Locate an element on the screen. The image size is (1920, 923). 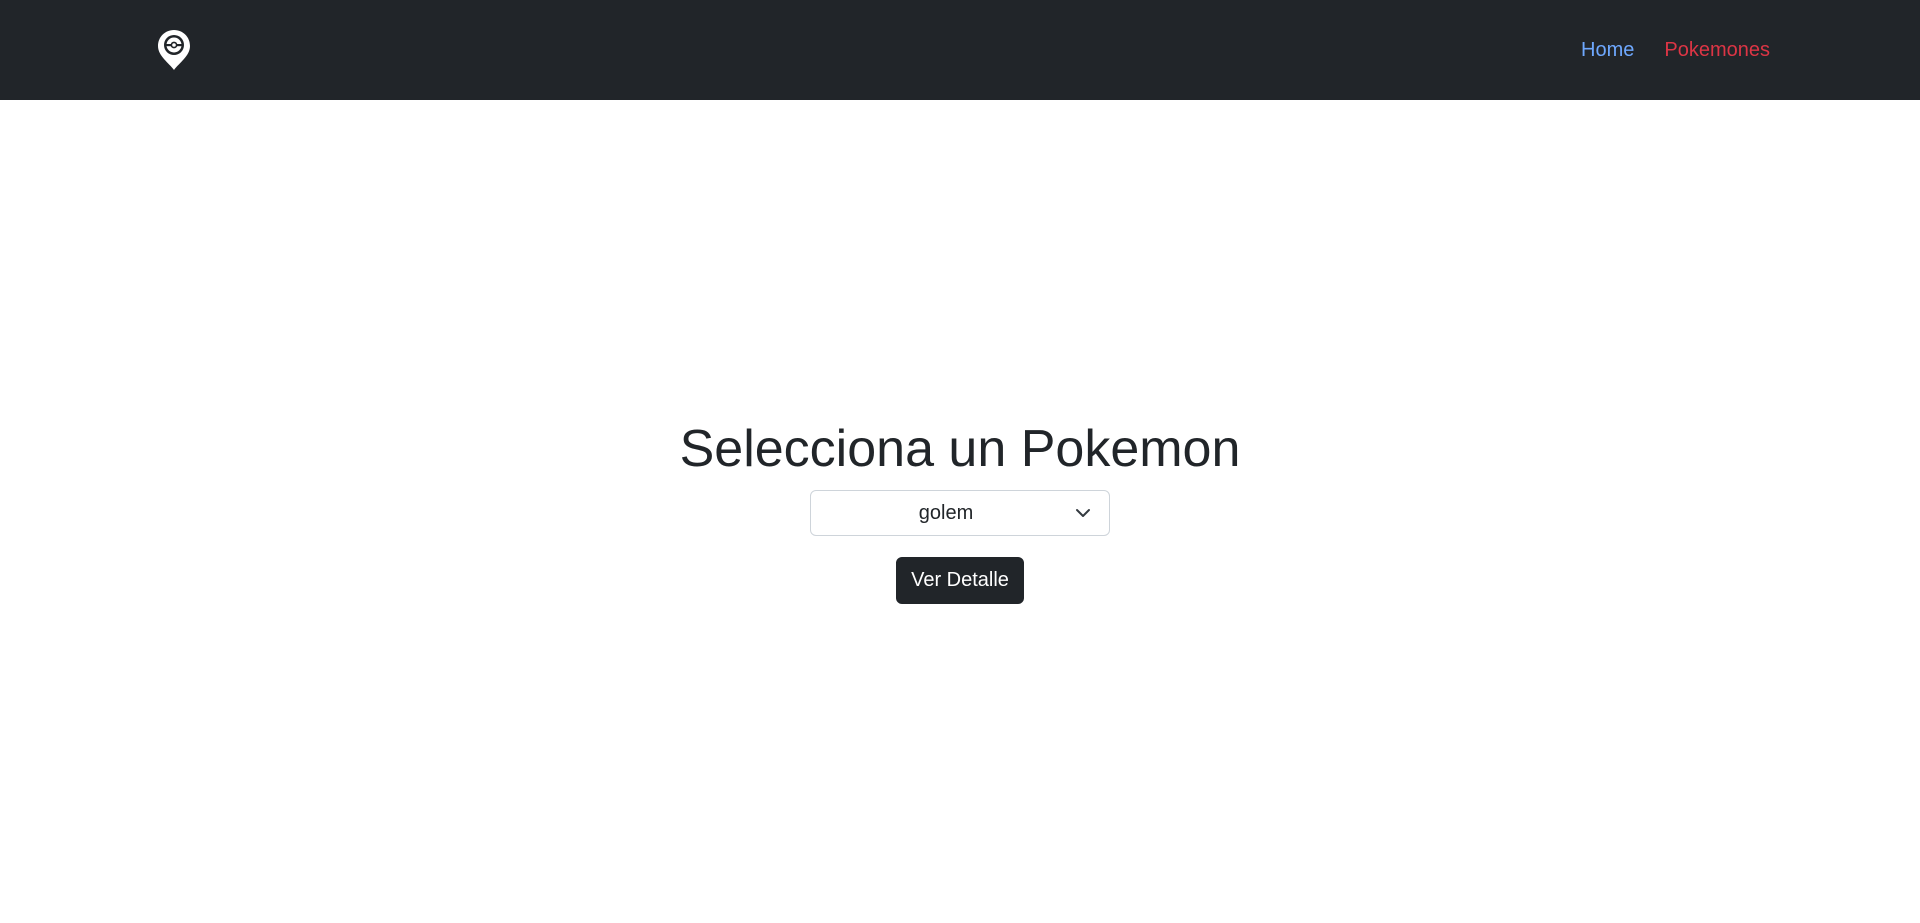
ver-detalle-button: Ver Detalle is located at coordinates (960, 580).